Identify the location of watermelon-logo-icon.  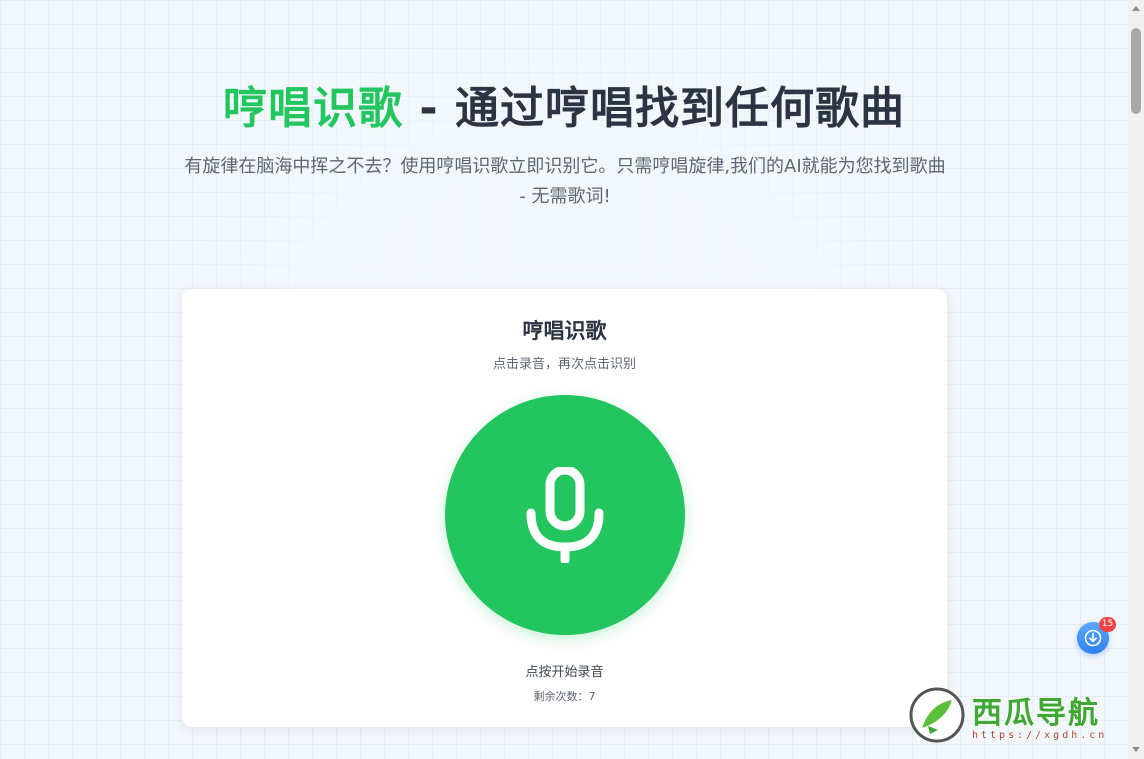
(937, 715).